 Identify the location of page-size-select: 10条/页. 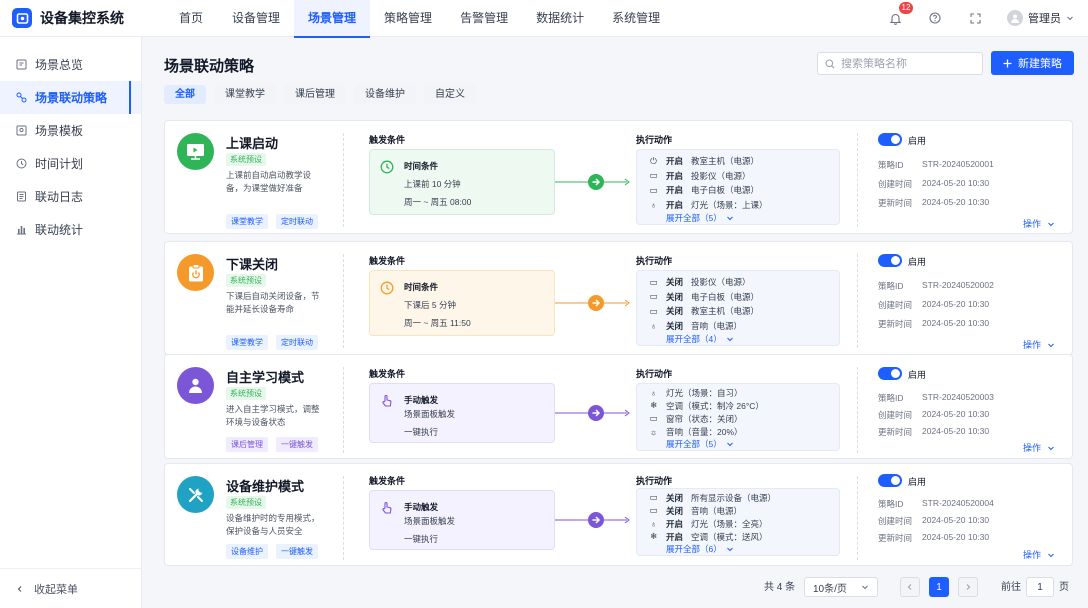
(841, 587).